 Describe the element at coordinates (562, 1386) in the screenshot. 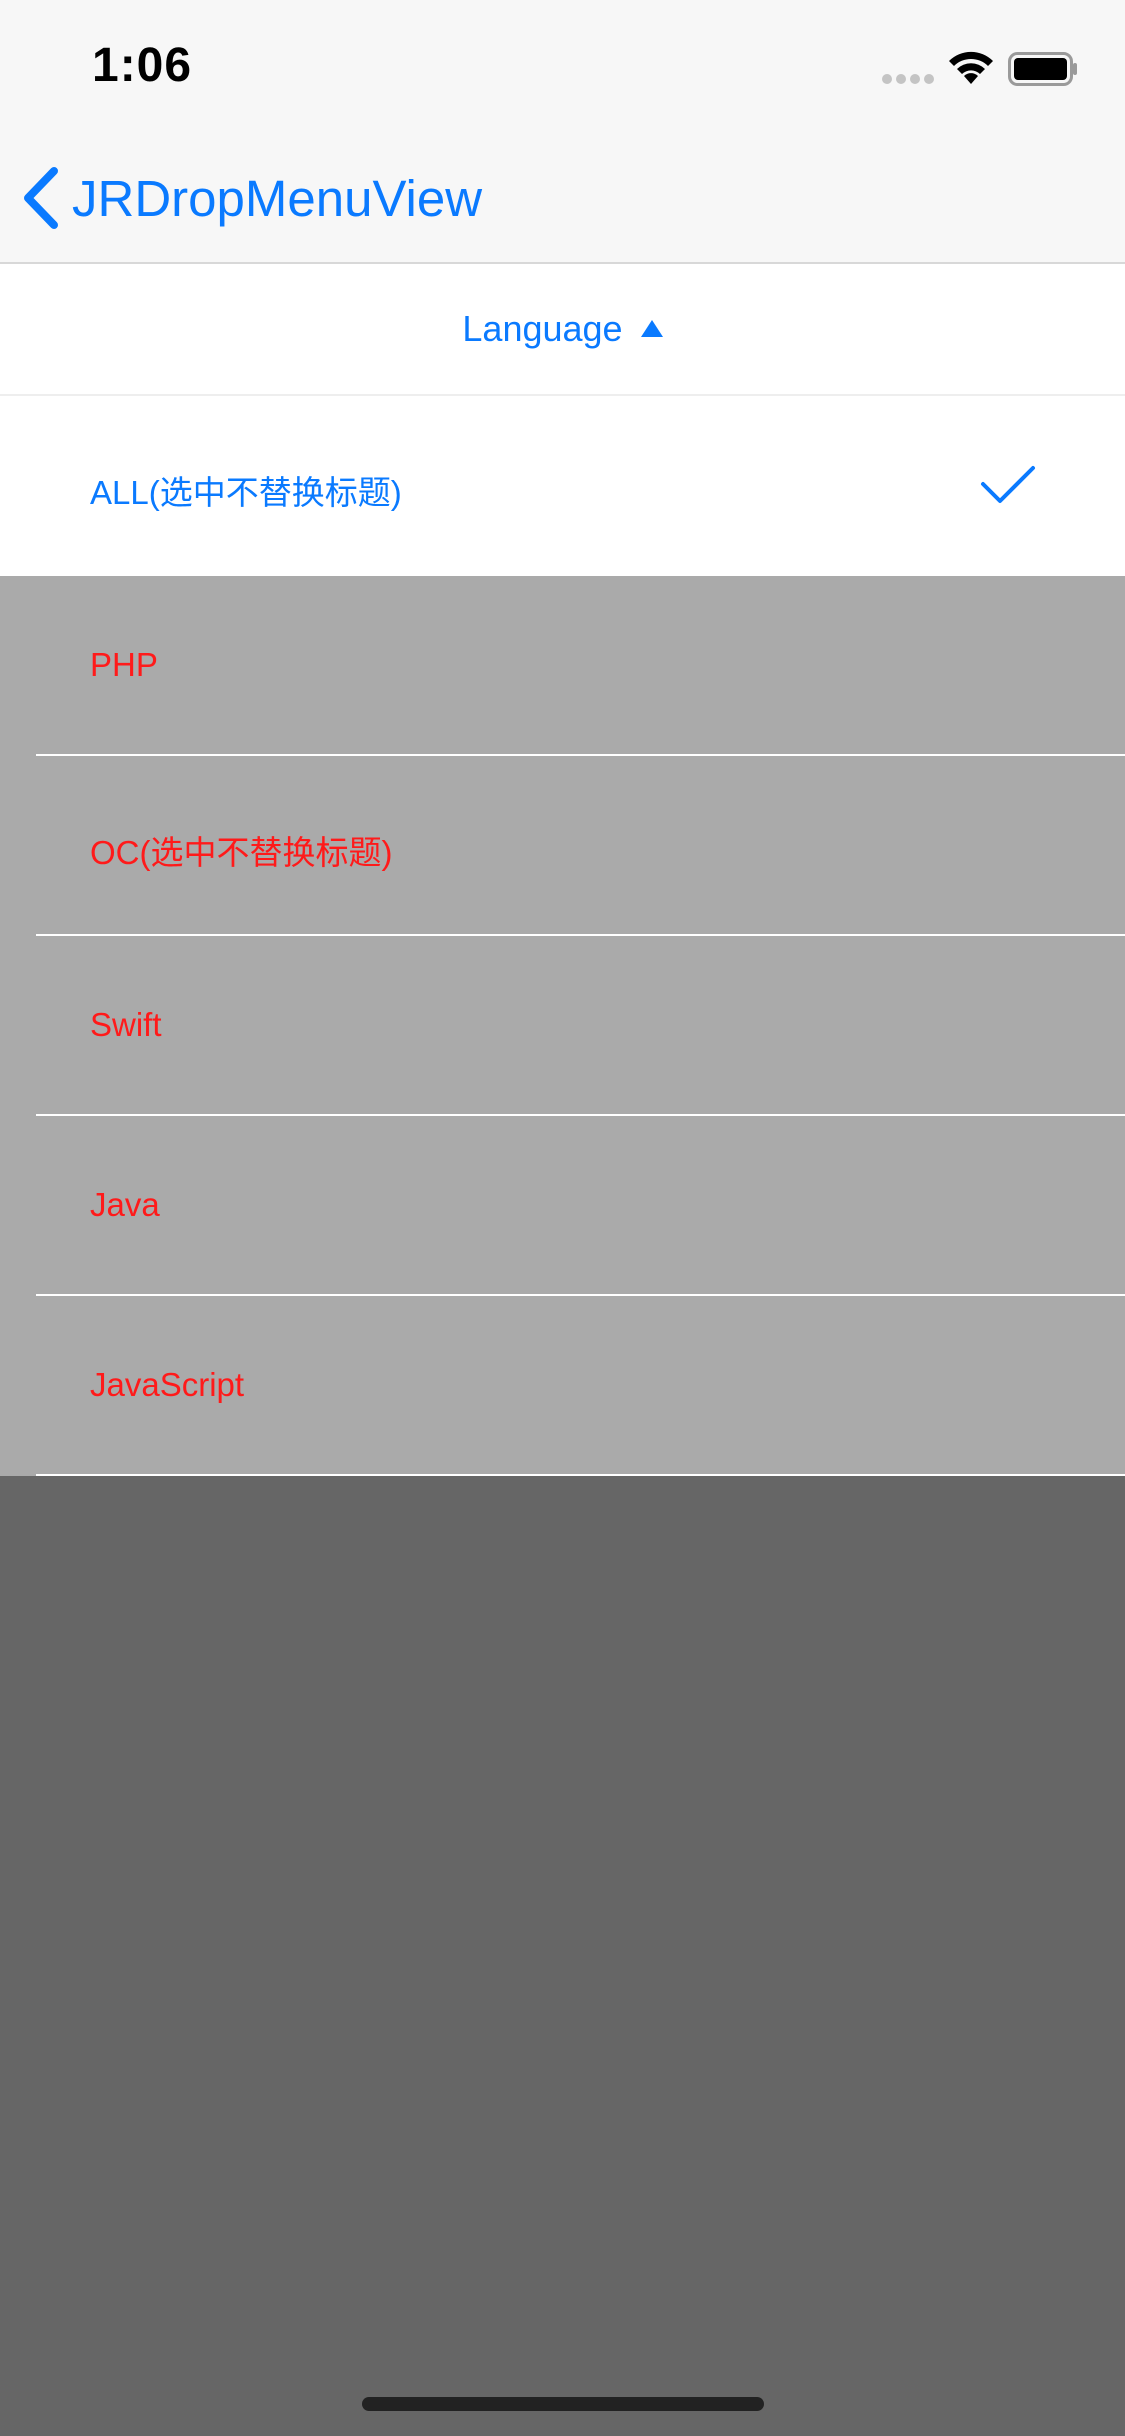

I see `menu-option-javascript: JavaScript` at that location.